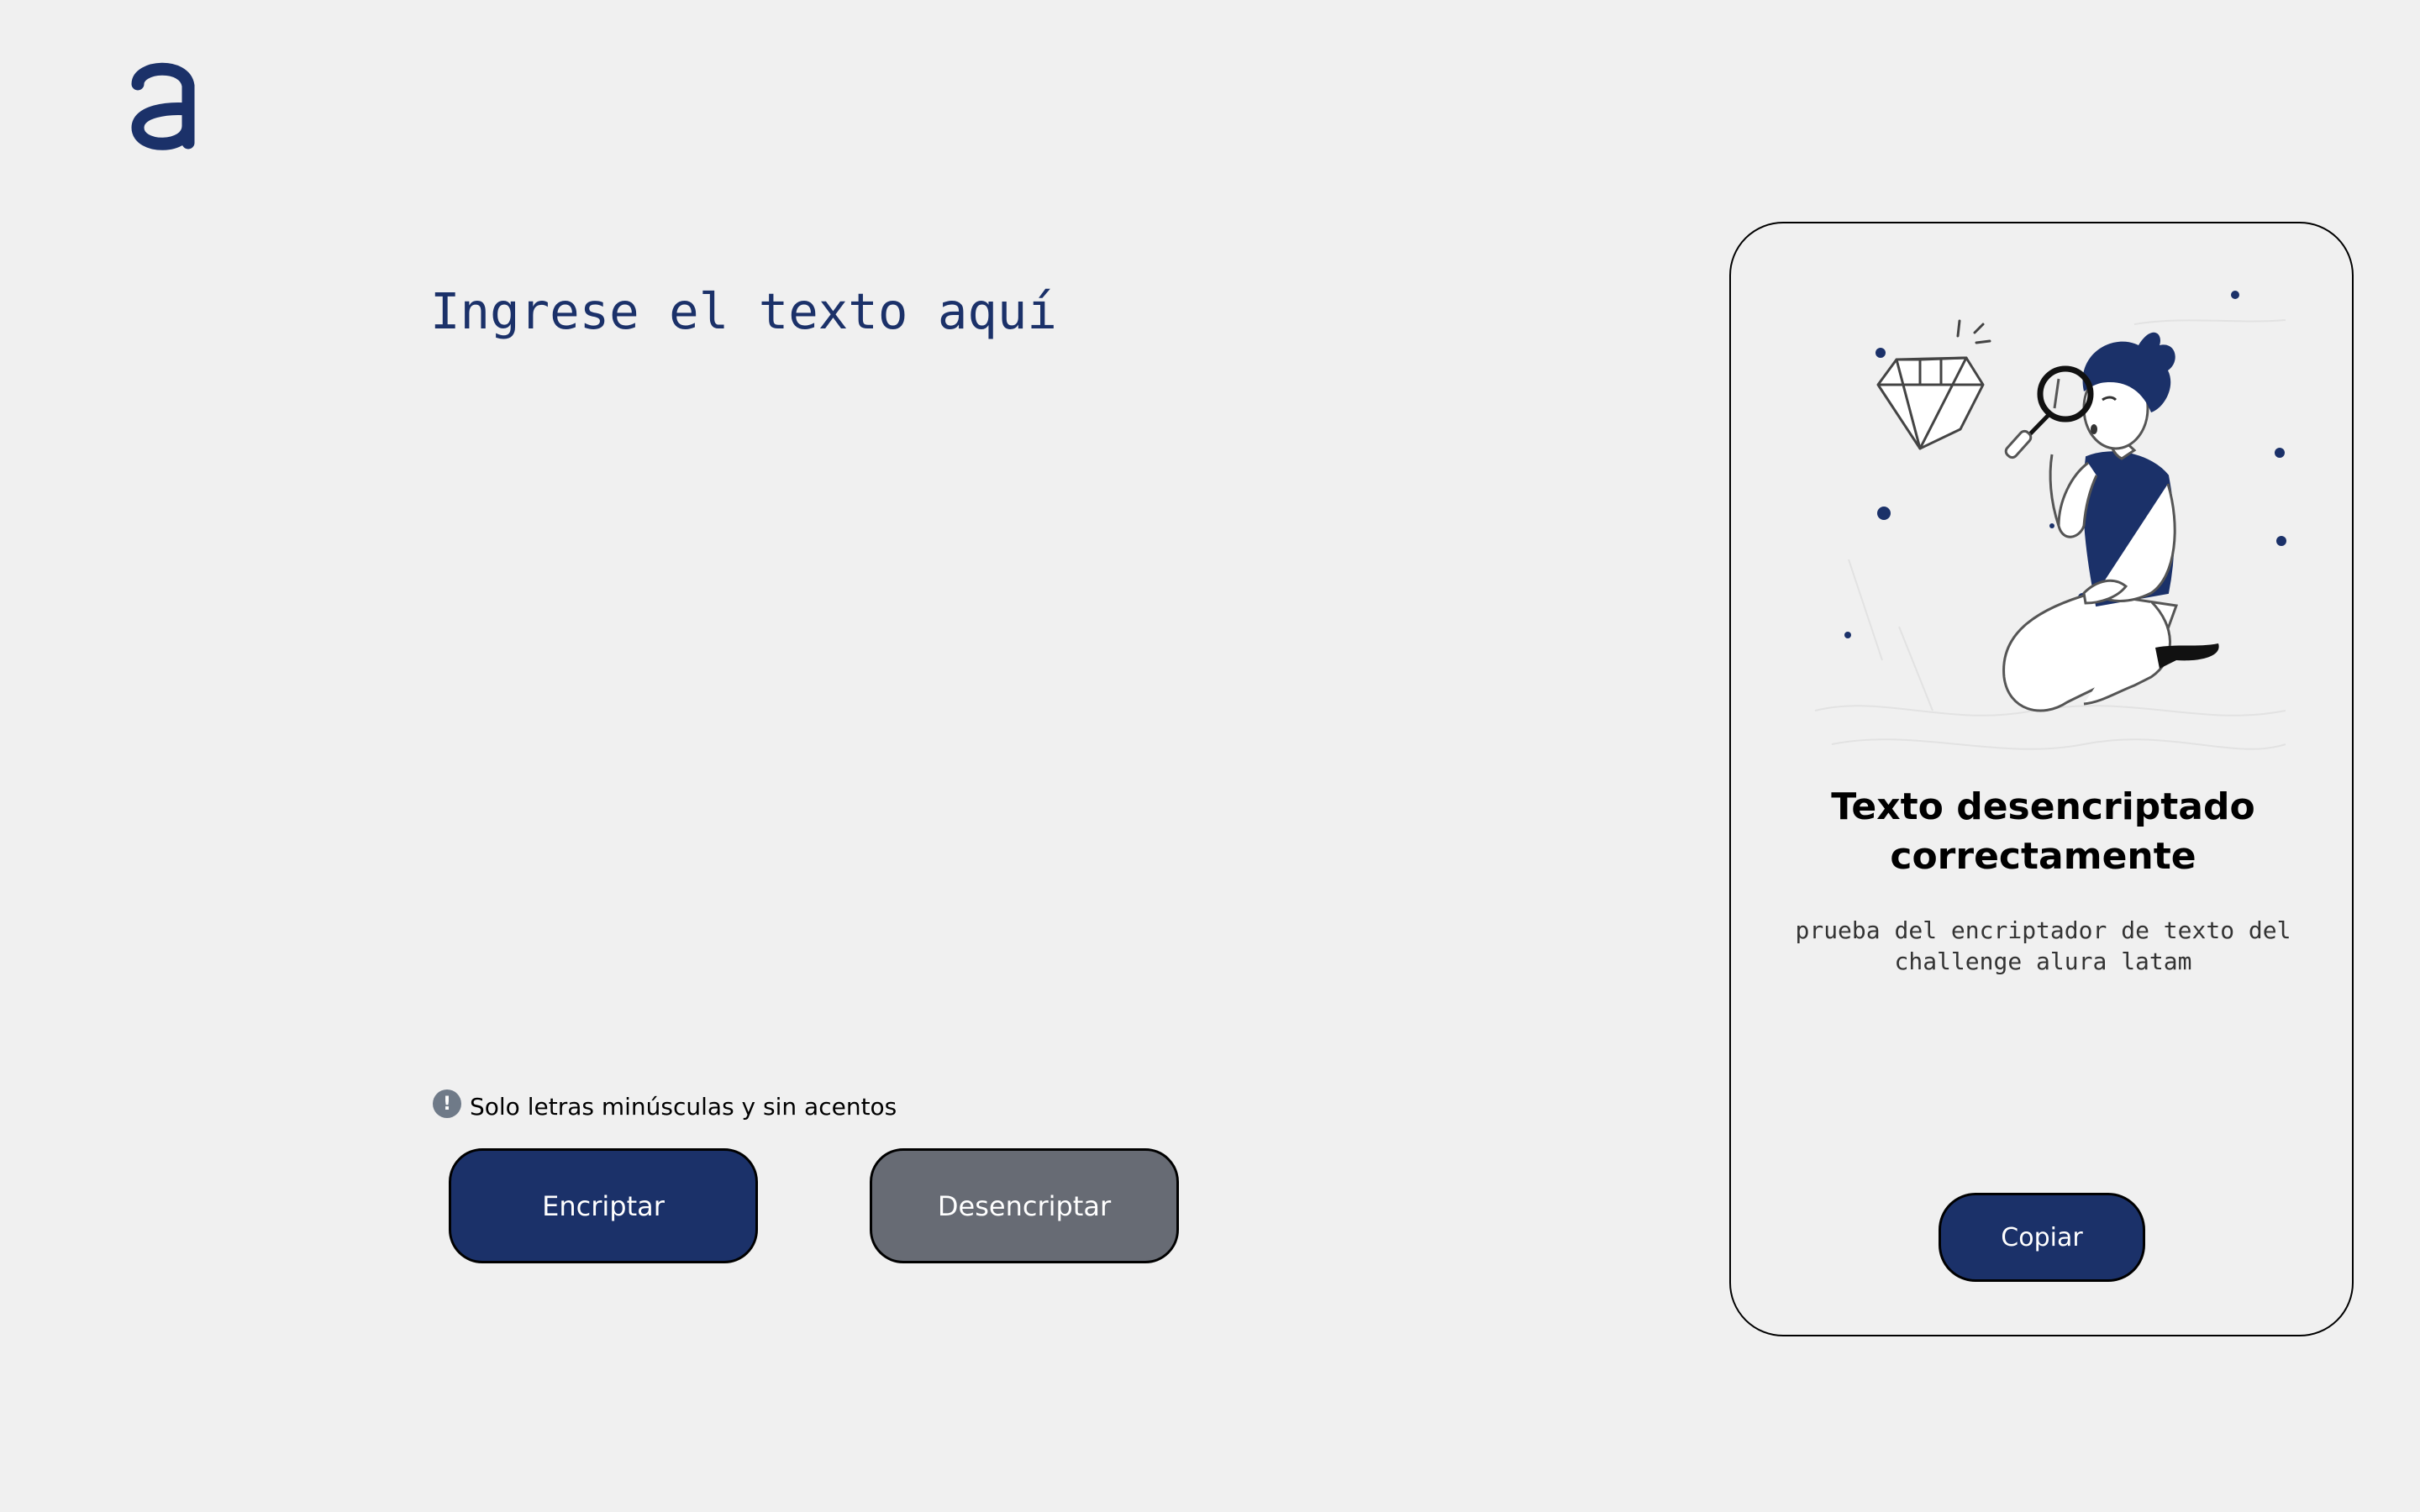  Describe the element at coordinates (163, 106) in the screenshot. I see `logo-graphic` at that location.